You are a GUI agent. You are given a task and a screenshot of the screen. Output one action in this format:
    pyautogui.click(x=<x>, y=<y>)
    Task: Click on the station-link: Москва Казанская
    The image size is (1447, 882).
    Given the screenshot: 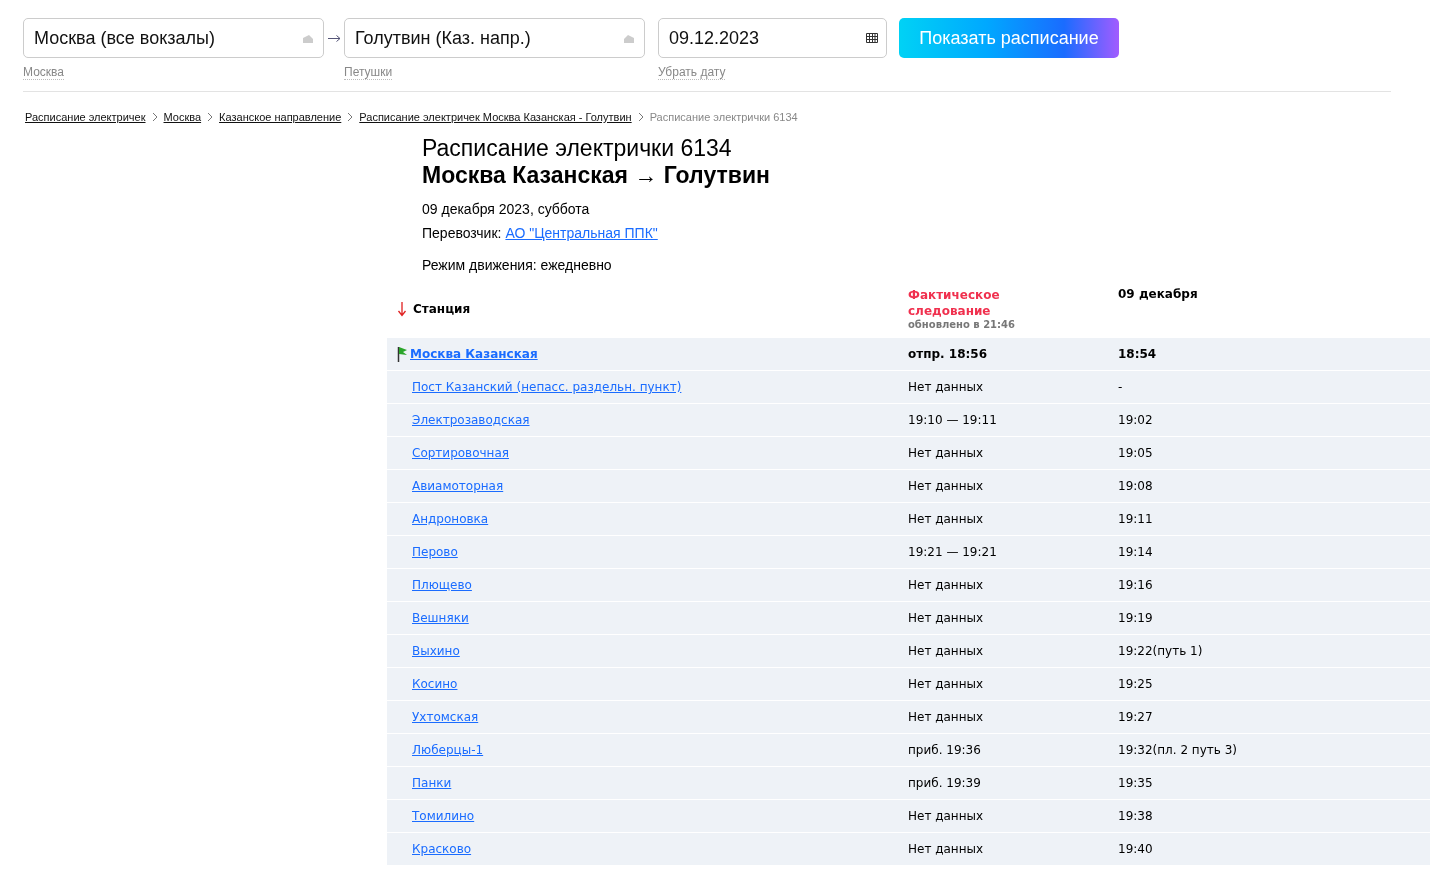 What is the action you would take?
    pyautogui.click(x=474, y=354)
    